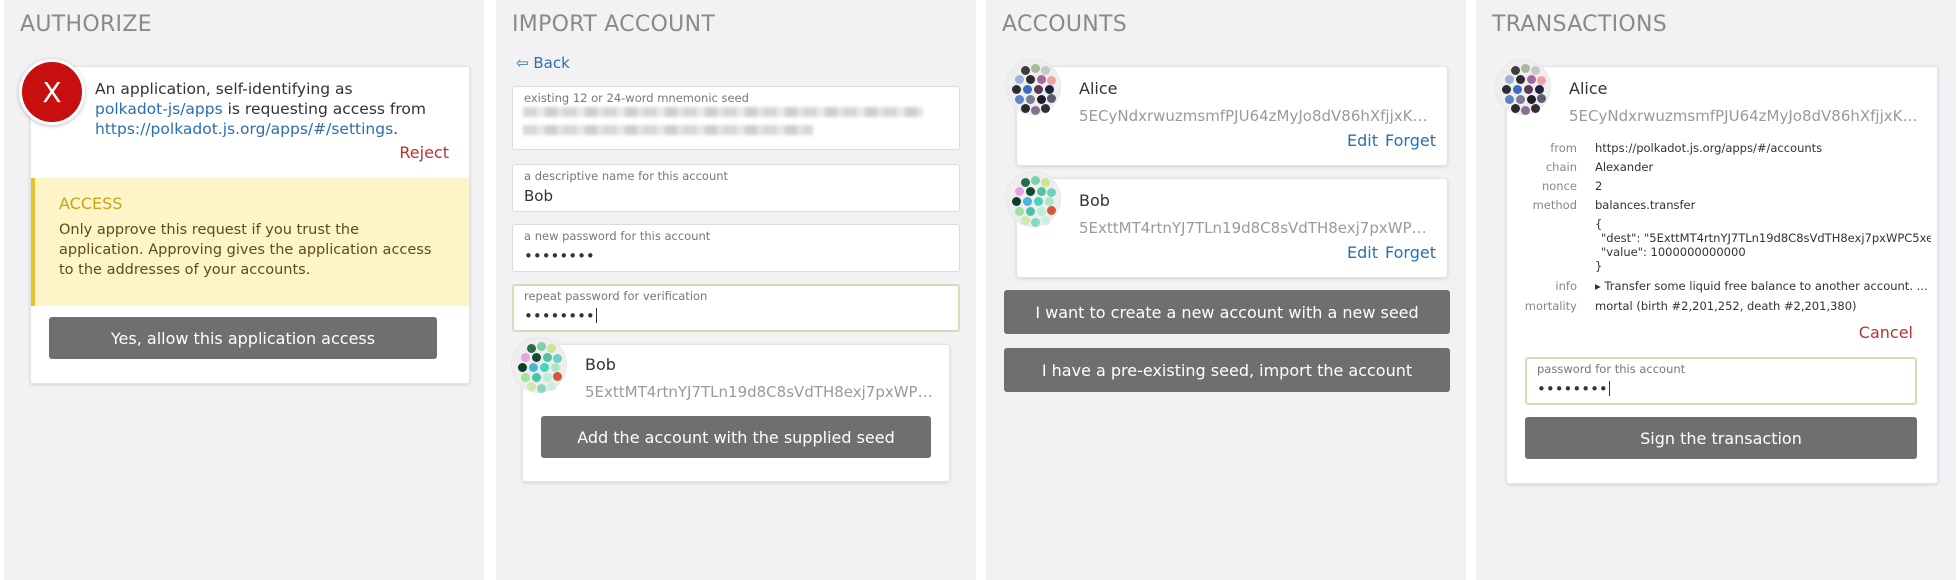  Describe the element at coordinates (1599, 224) in the screenshot. I see `params-json-open: {` at that location.